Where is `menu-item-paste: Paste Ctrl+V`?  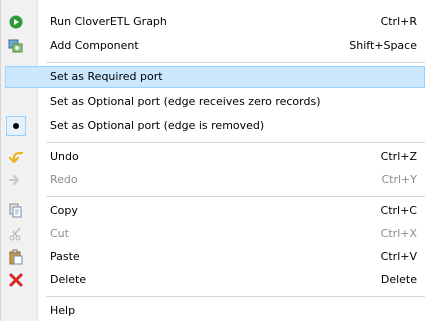
menu-item-paste: Paste Ctrl+V is located at coordinates (214, 257).